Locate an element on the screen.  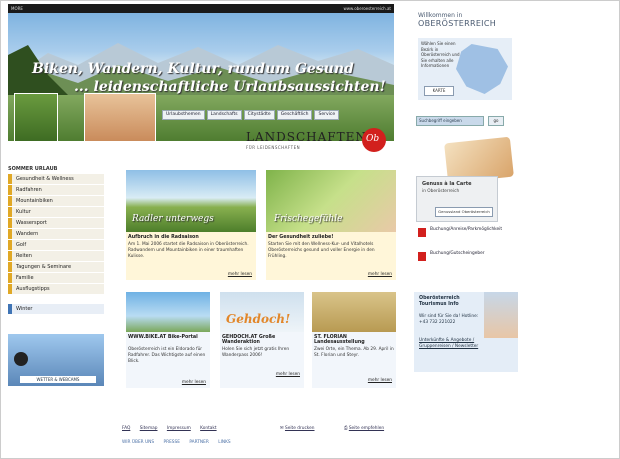
footer-link: Sitemap is located at coordinates (149, 428).